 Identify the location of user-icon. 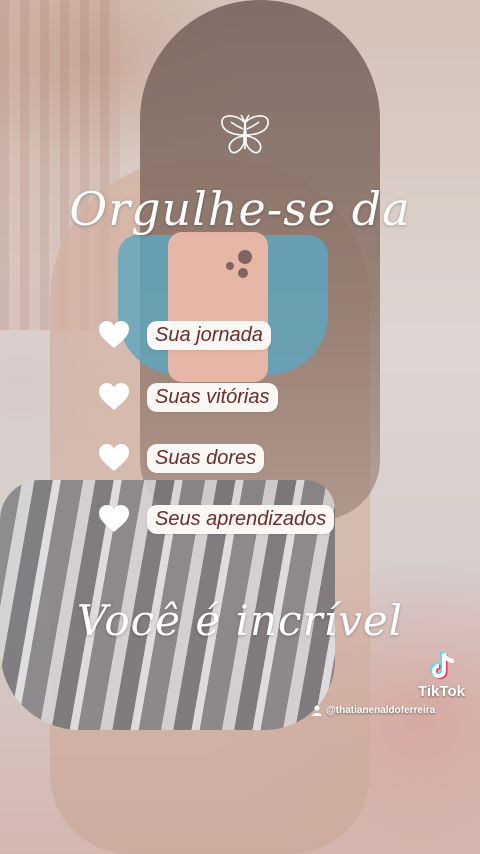
(317, 710).